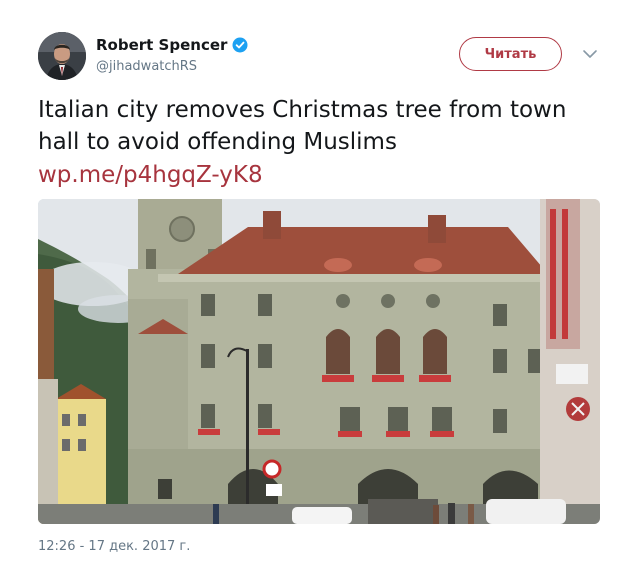  Describe the element at coordinates (510, 54) in the screenshot. I see `follow-button: Читать` at that location.